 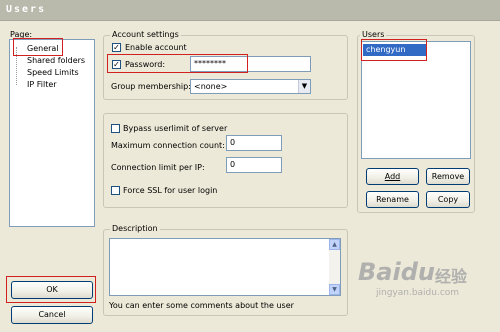 What do you see at coordinates (211, 86) in the screenshot?
I see `group-membership-value: <none>` at bounding box center [211, 86].